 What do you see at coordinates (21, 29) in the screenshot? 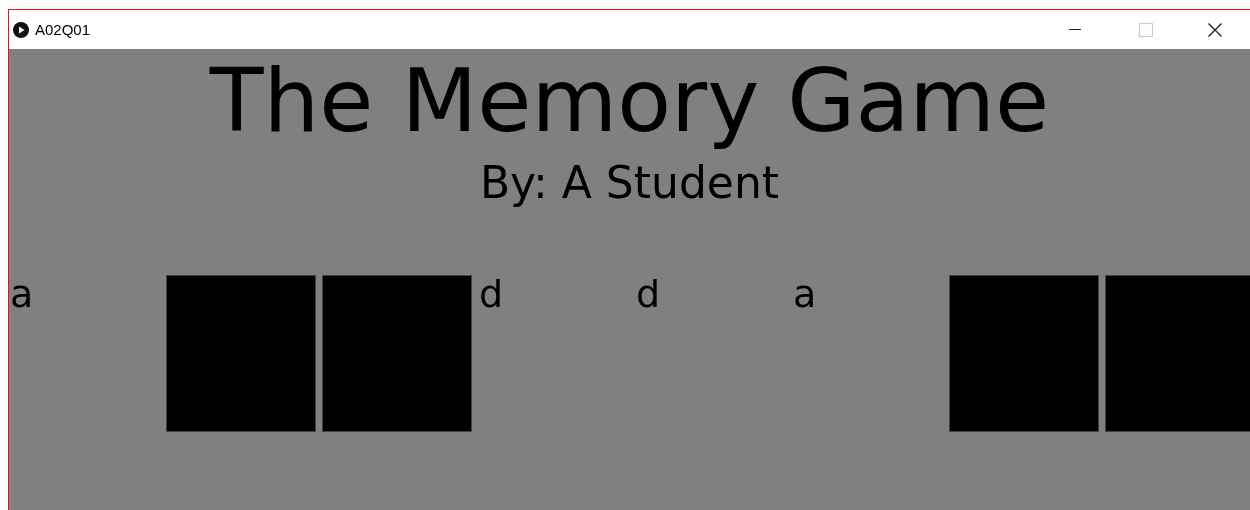
I see `app-icon` at bounding box center [21, 29].